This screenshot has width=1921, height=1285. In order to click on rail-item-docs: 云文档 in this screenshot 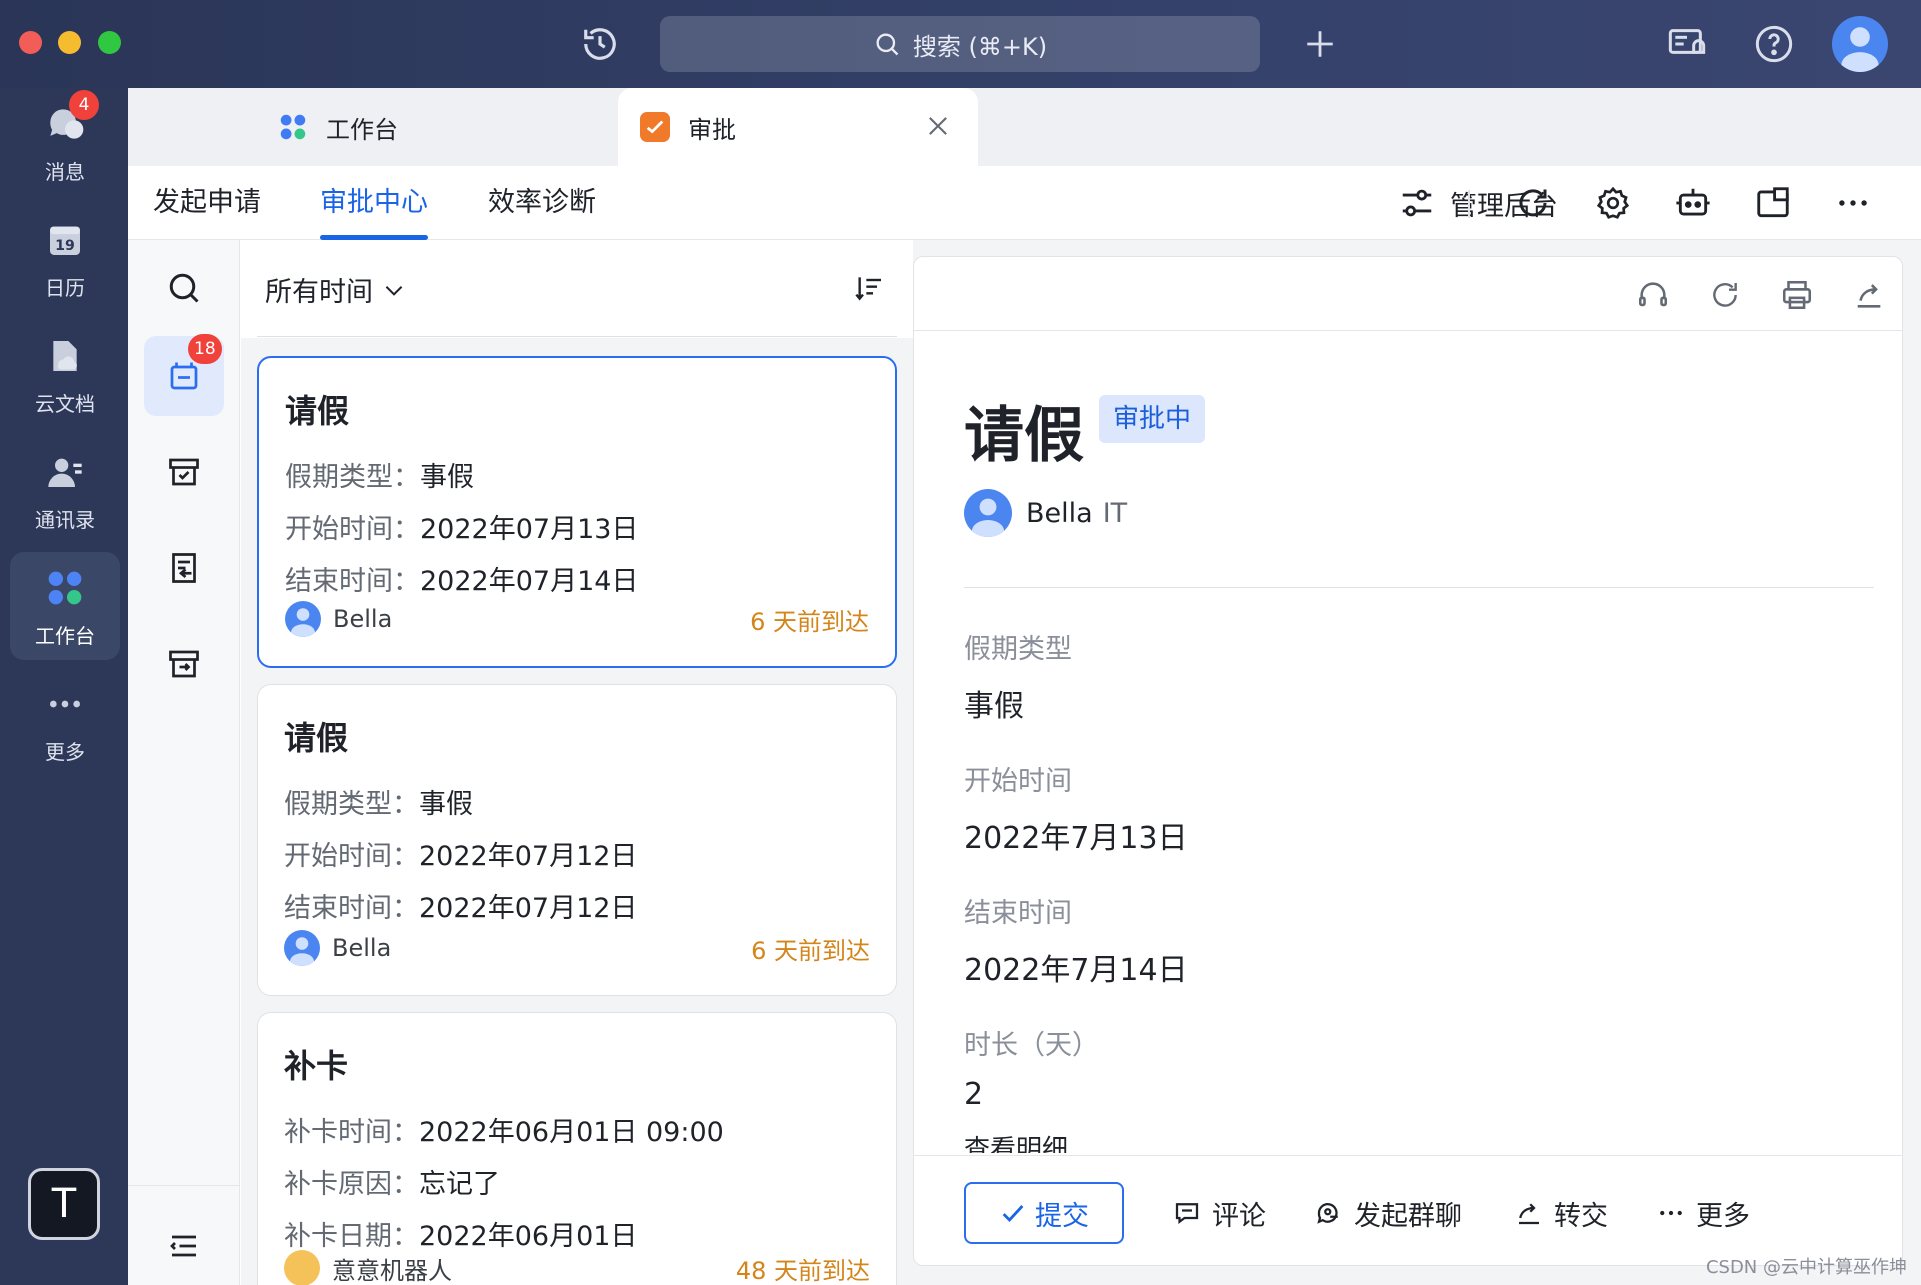, I will do `click(65, 374)`.